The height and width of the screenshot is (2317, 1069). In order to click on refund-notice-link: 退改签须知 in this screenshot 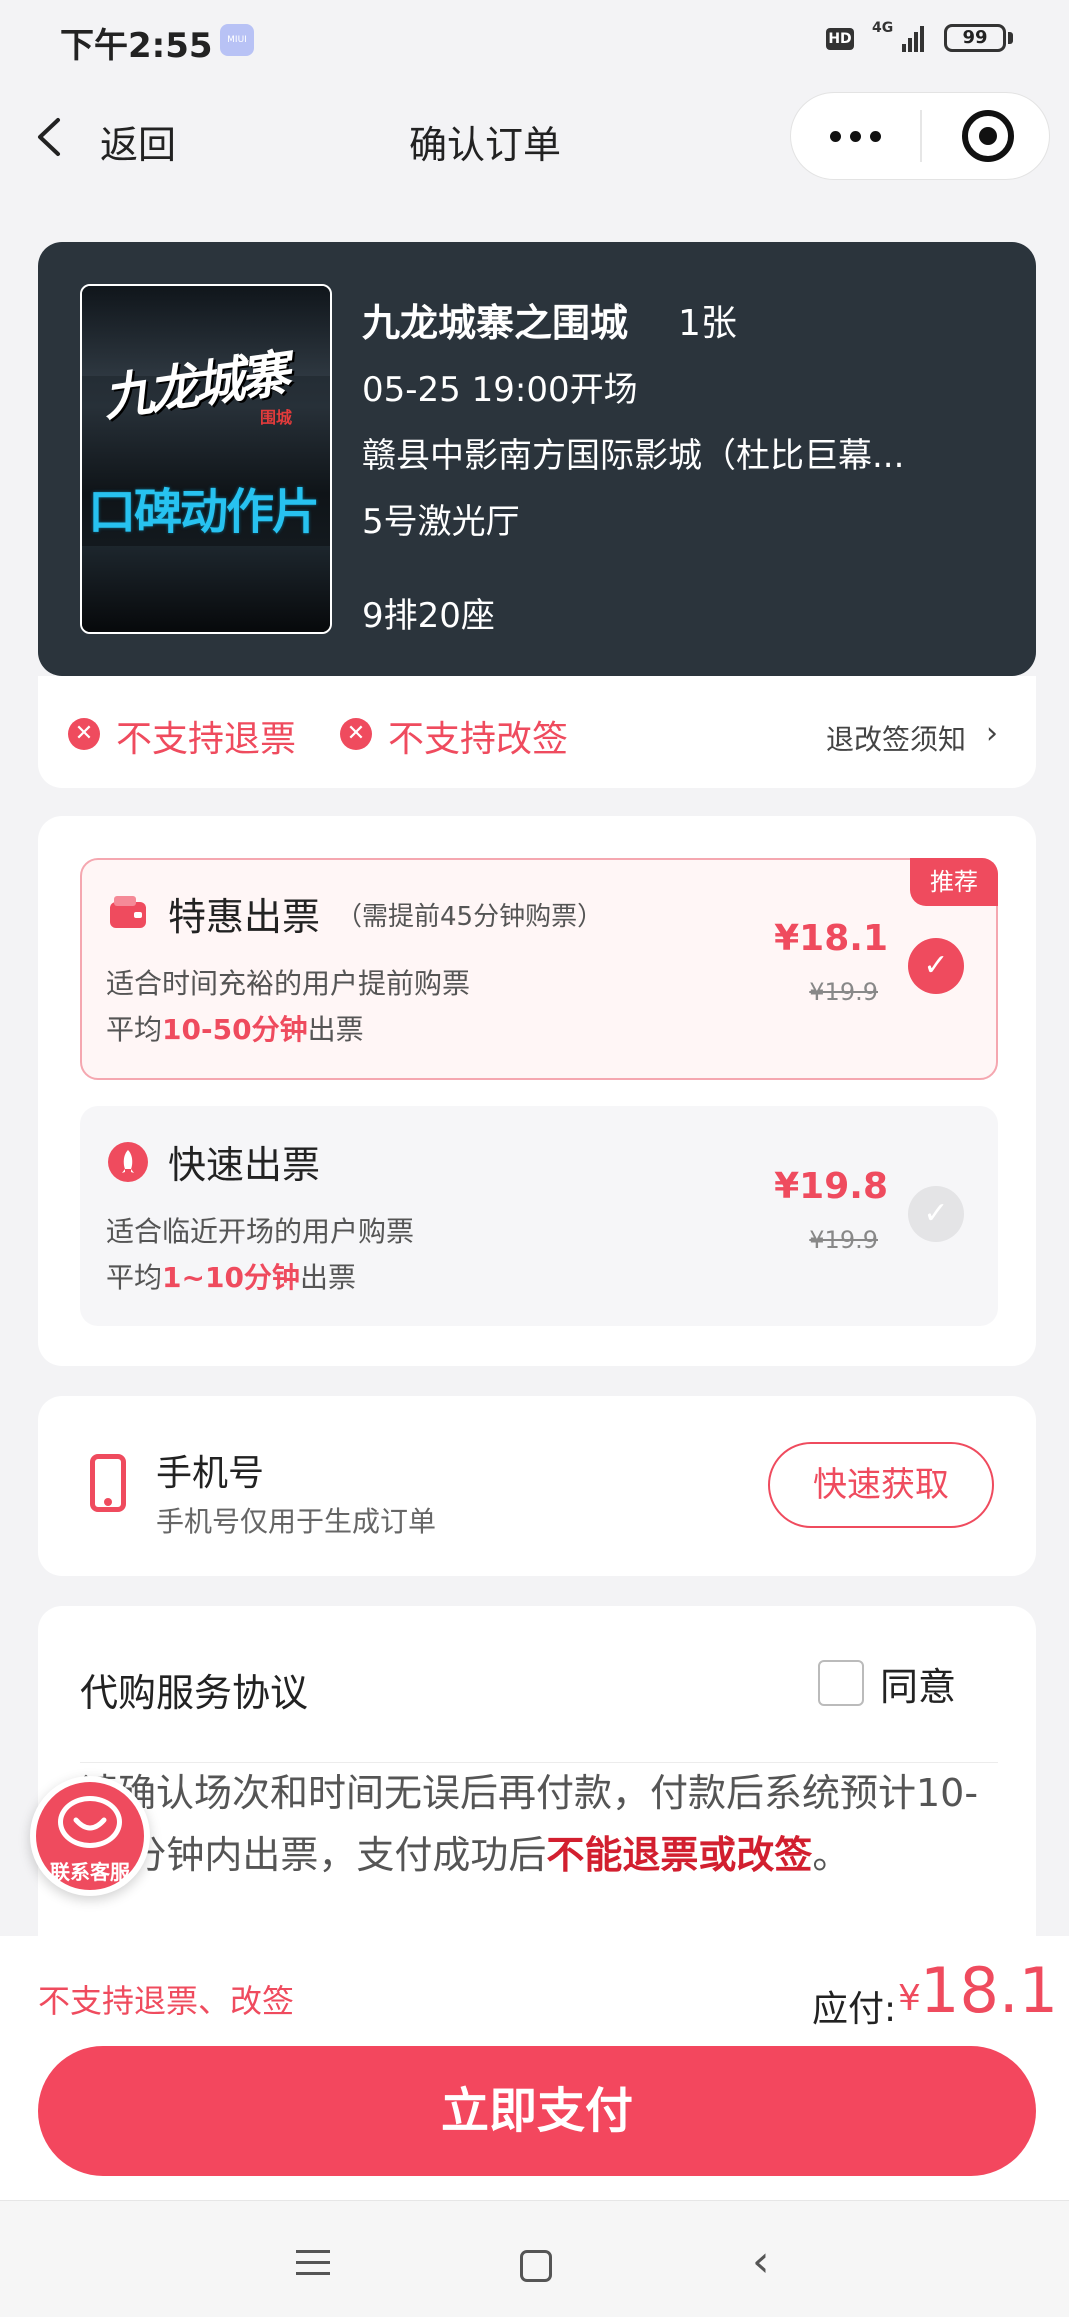, I will do `click(896, 738)`.